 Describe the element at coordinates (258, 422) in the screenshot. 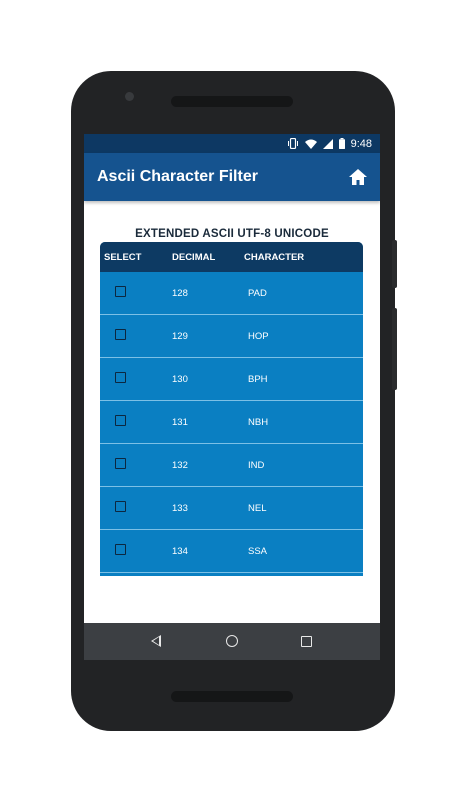

I see `character-cell: NBH` at that location.